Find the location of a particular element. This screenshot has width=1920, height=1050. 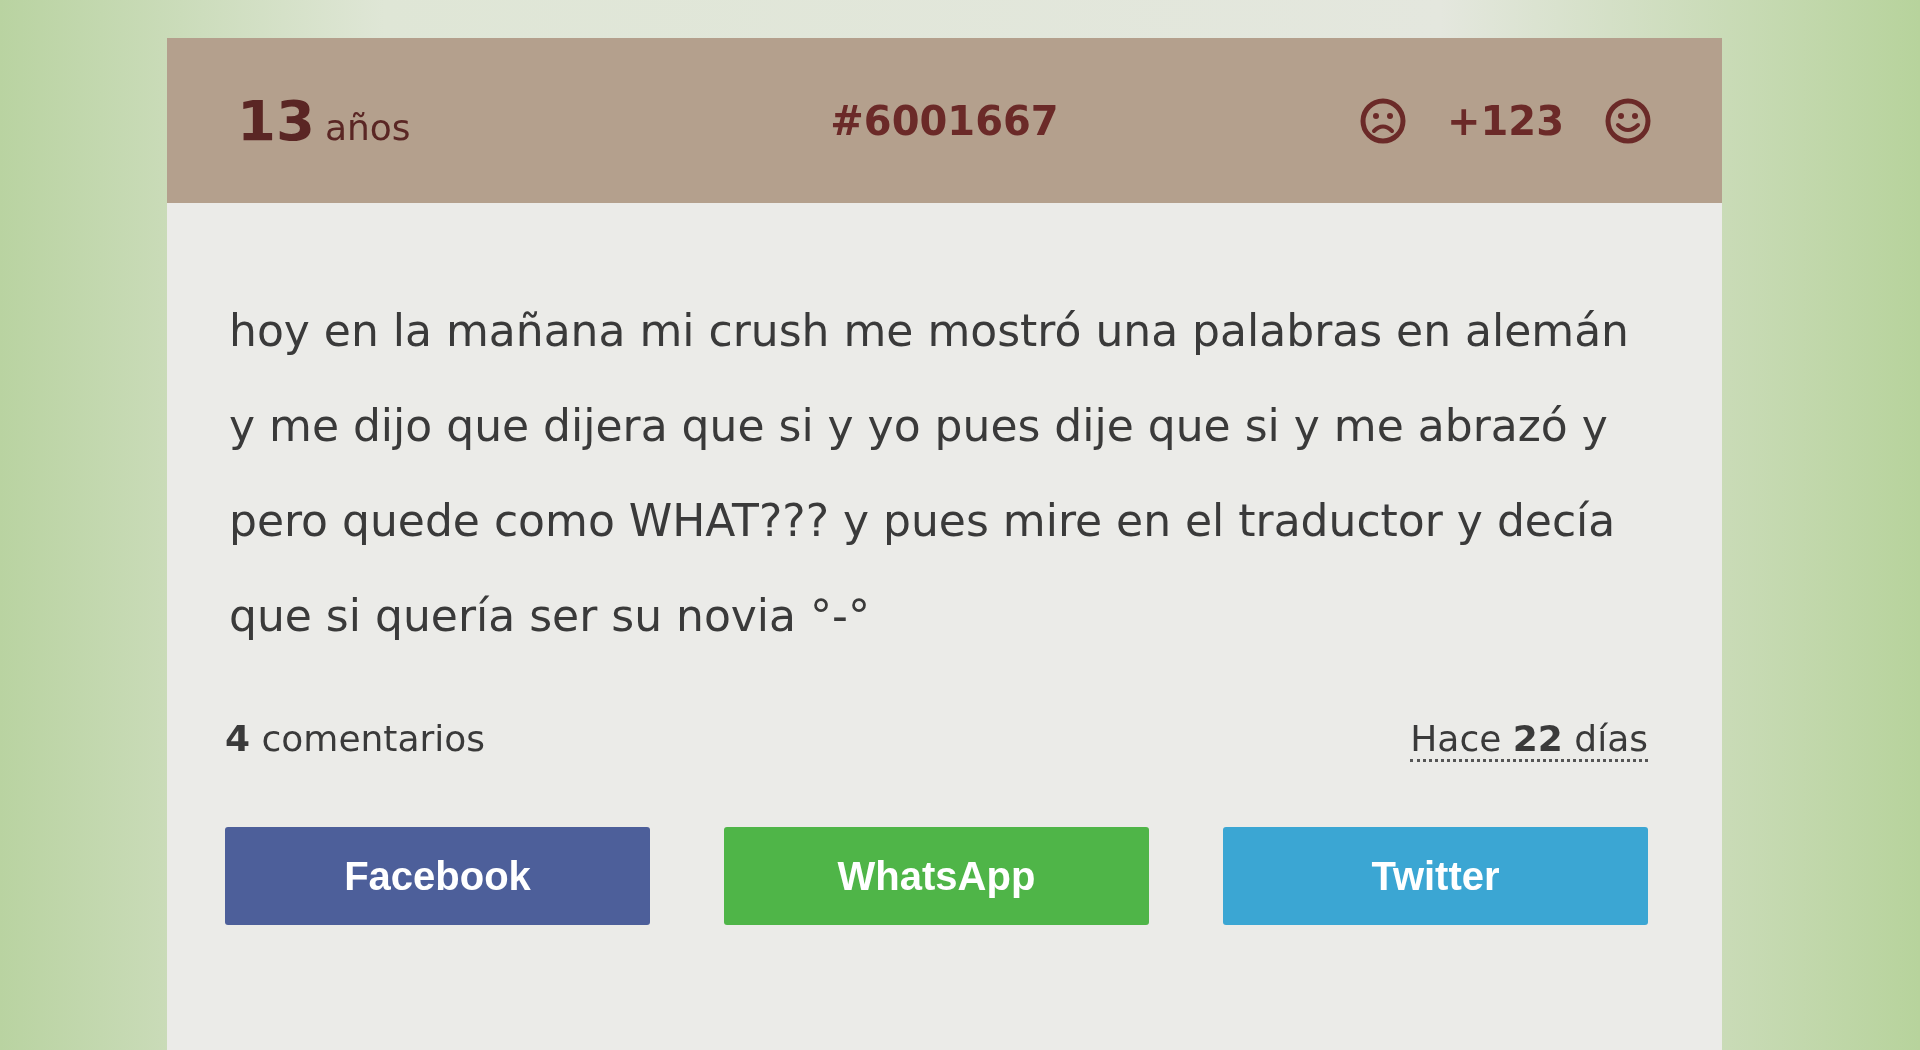

age-number: 13 is located at coordinates (276, 120).